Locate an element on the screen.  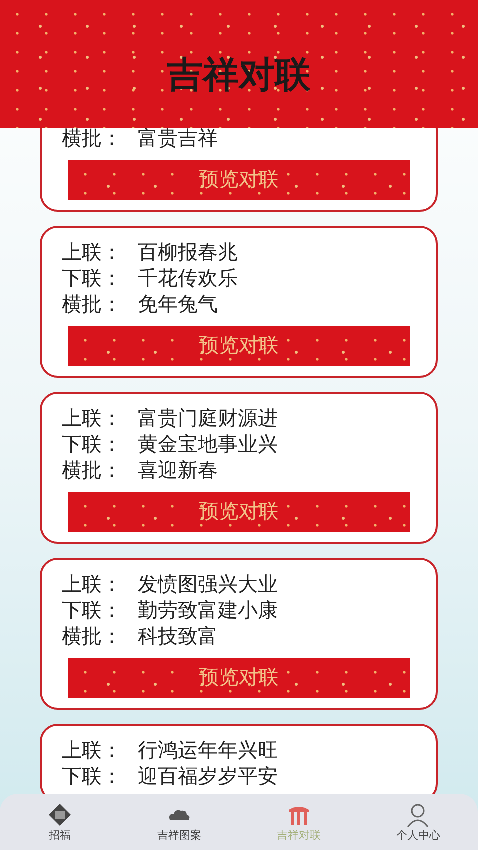
line-text: 发愤图强兴大业 is located at coordinates (208, 585).